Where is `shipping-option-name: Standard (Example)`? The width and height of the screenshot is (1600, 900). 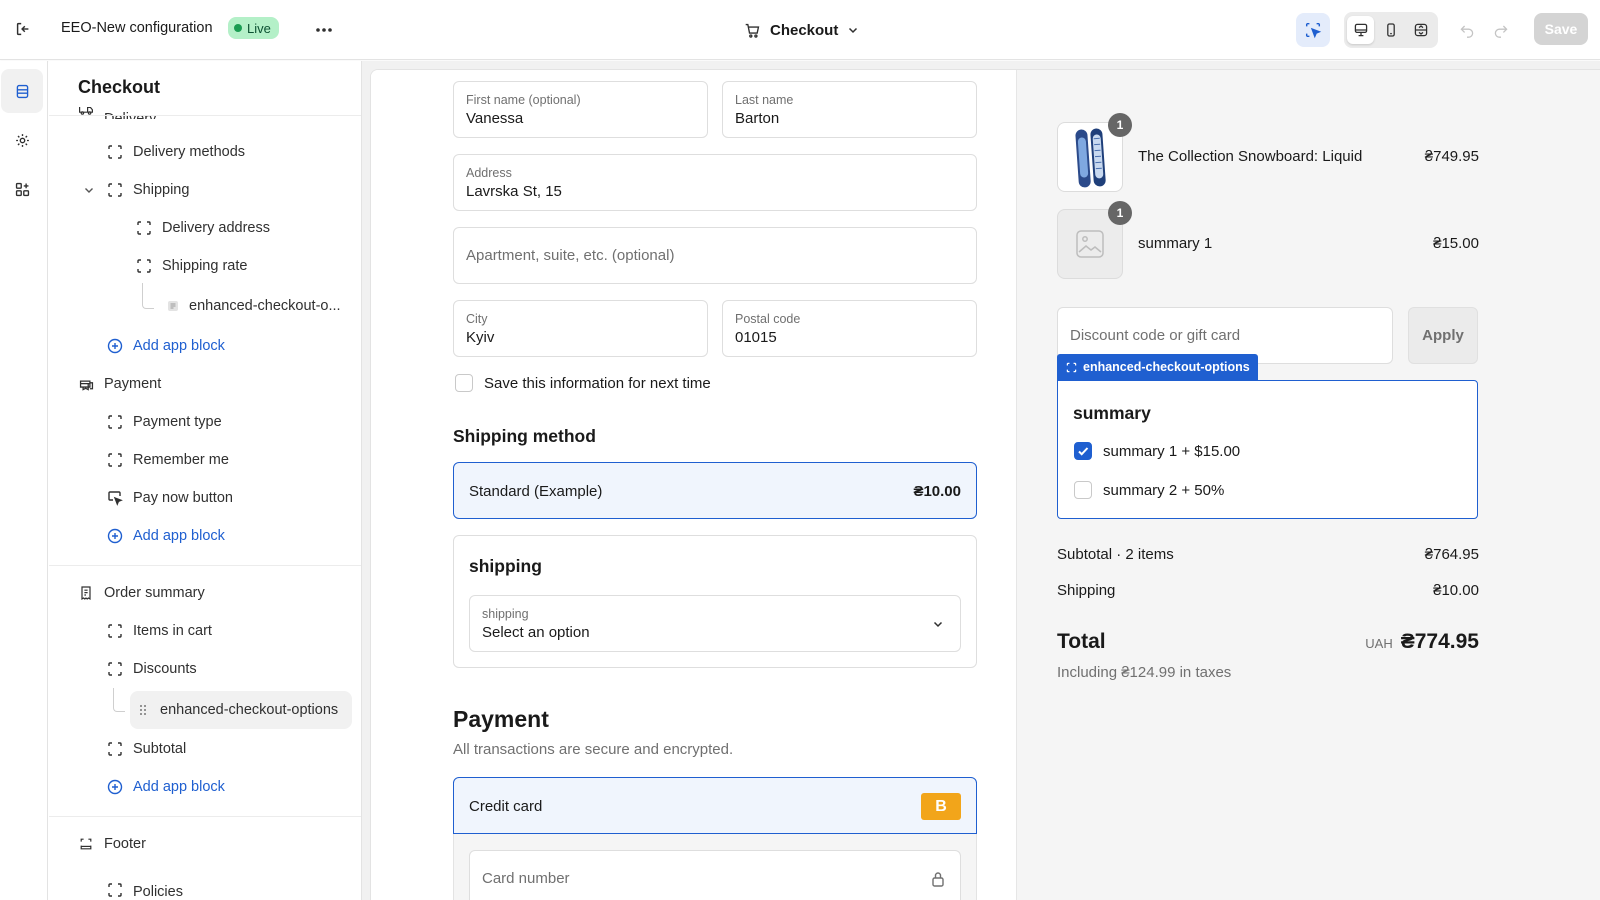
shipping-option-name: Standard (Example) is located at coordinates (536, 491).